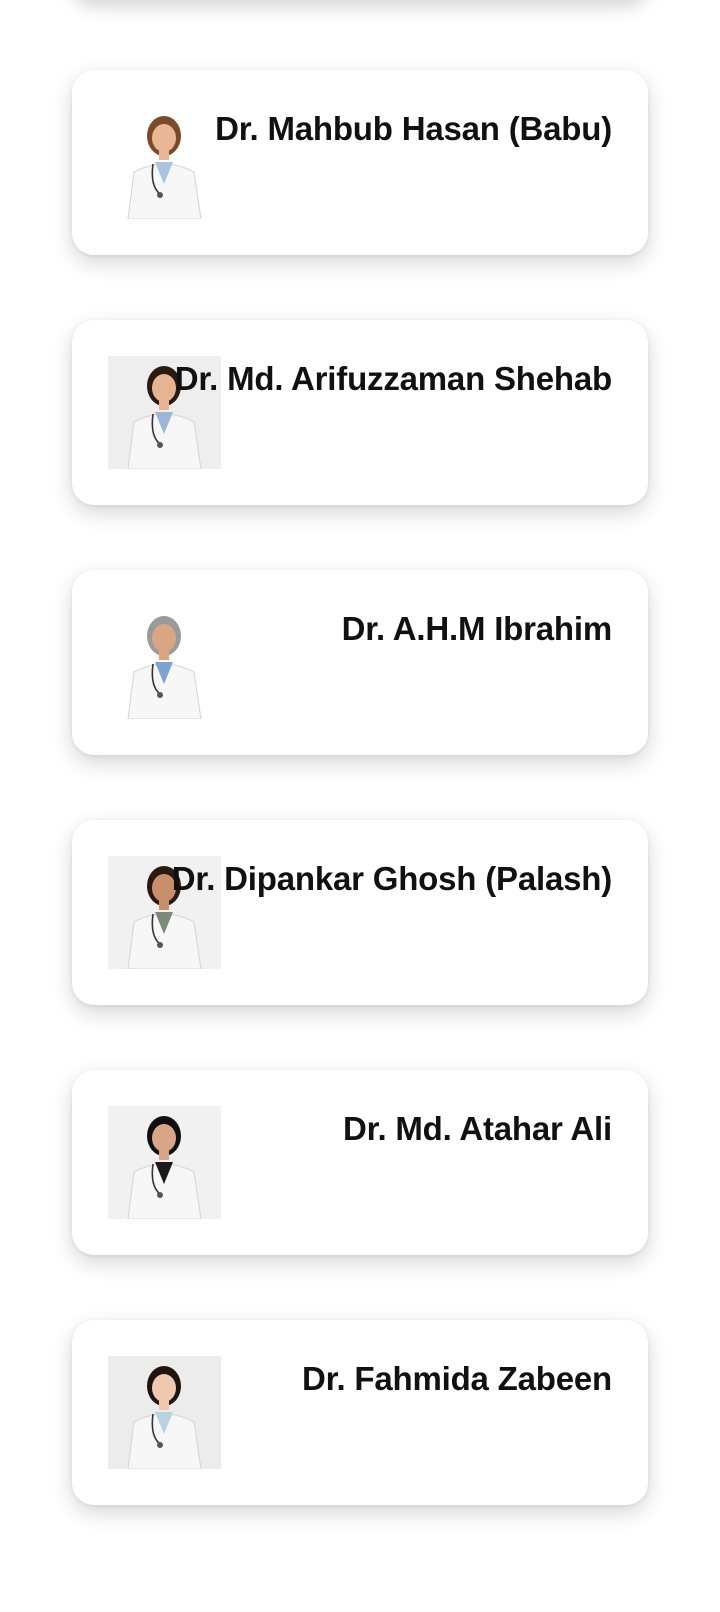 The image size is (720, 1612). Describe the element at coordinates (360, 1162) in the screenshot. I see `doctor-card: Dr. Md. Atahar Ali` at that location.